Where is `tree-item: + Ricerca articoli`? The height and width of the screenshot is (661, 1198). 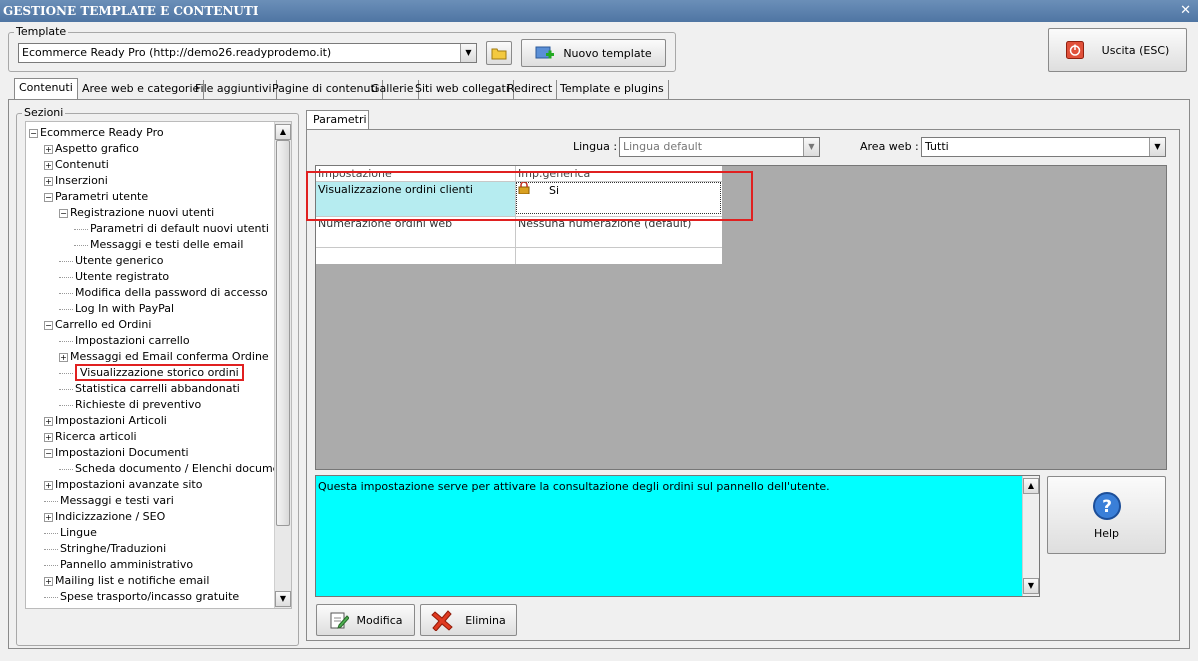 tree-item: + Ricerca articoli is located at coordinates (90, 437).